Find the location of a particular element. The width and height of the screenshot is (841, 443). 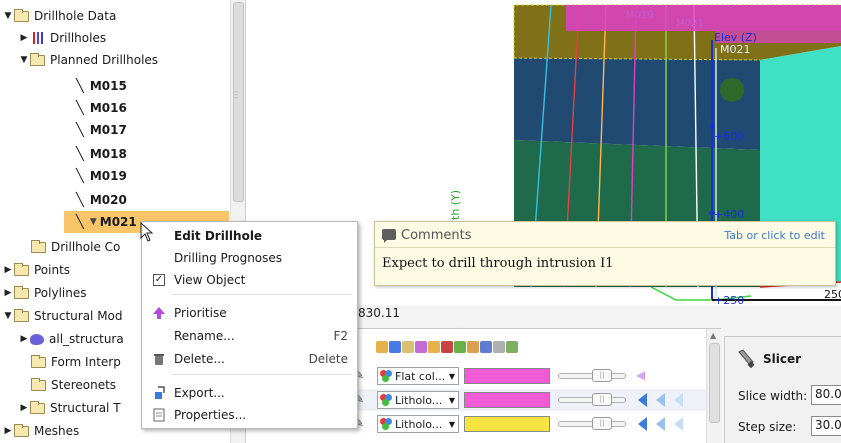

scroll-grip-icon: – – – is located at coordinates (236, 94).